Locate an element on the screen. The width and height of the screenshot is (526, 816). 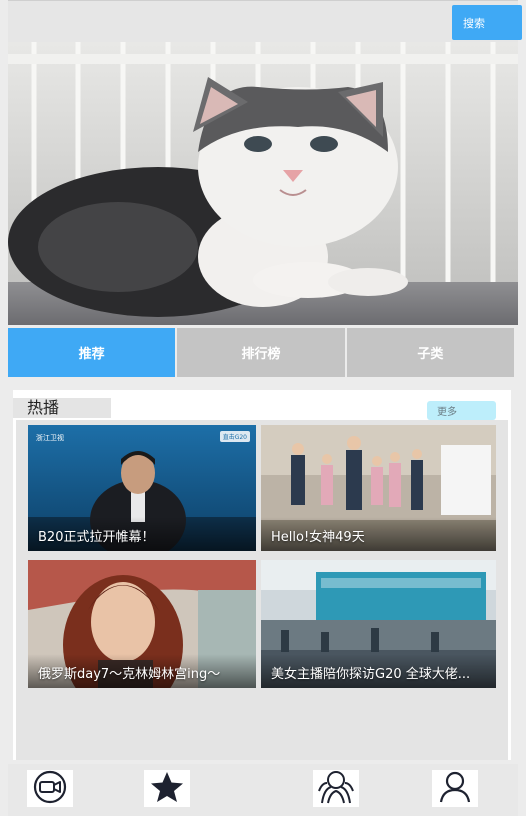
bottom-nav is located at coordinates (263, 790).